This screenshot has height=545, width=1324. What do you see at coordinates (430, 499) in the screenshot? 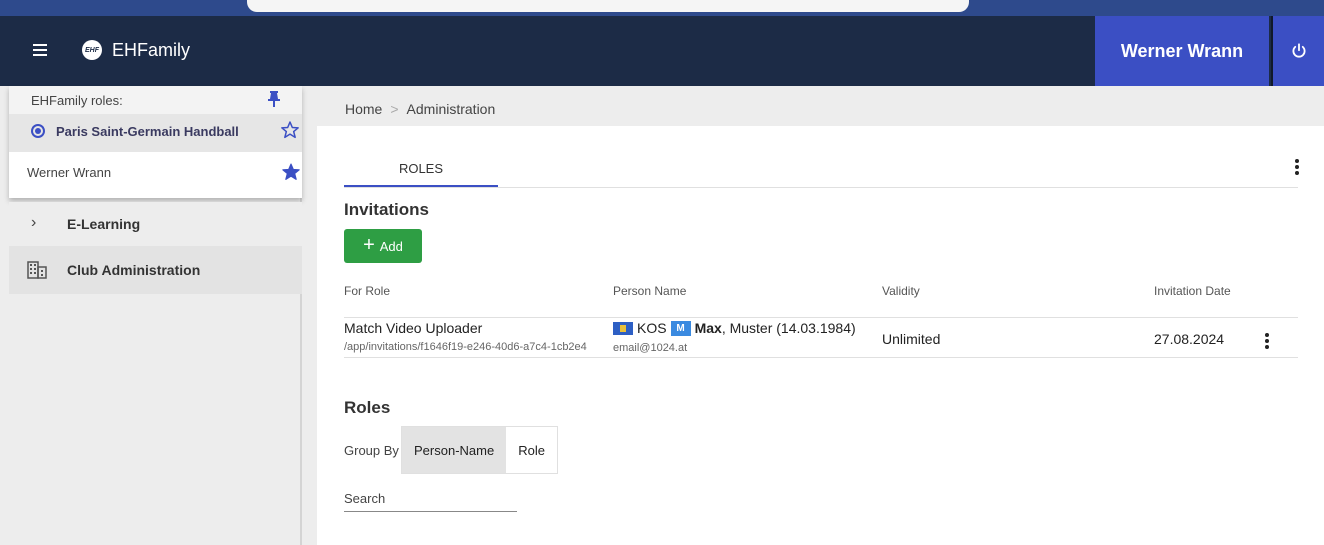
I see `search-input` at bounding box center [430, 499].